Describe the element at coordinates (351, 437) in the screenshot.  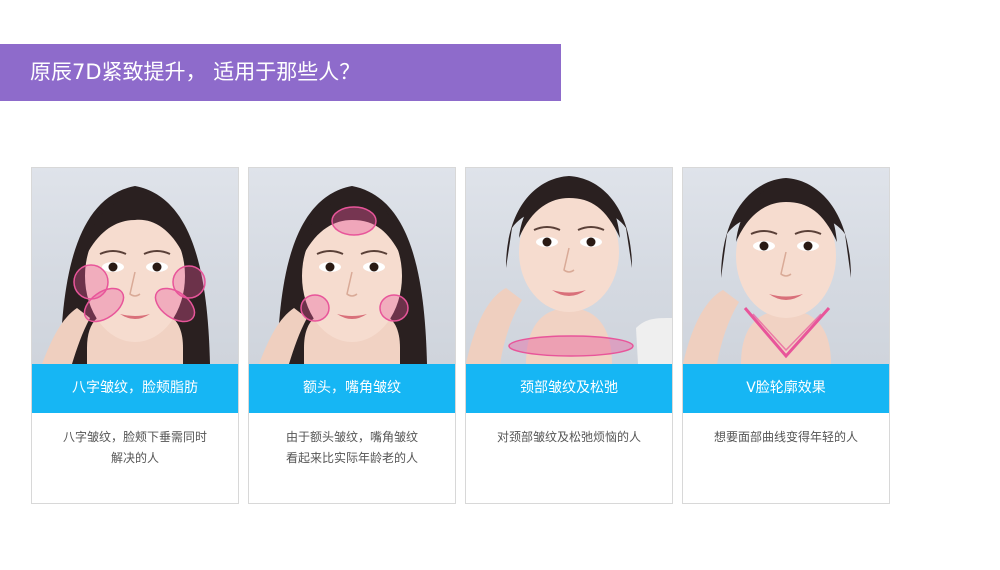
I see `card-description-line: 由于额头皱纹，嘴角皱纹` at that location.